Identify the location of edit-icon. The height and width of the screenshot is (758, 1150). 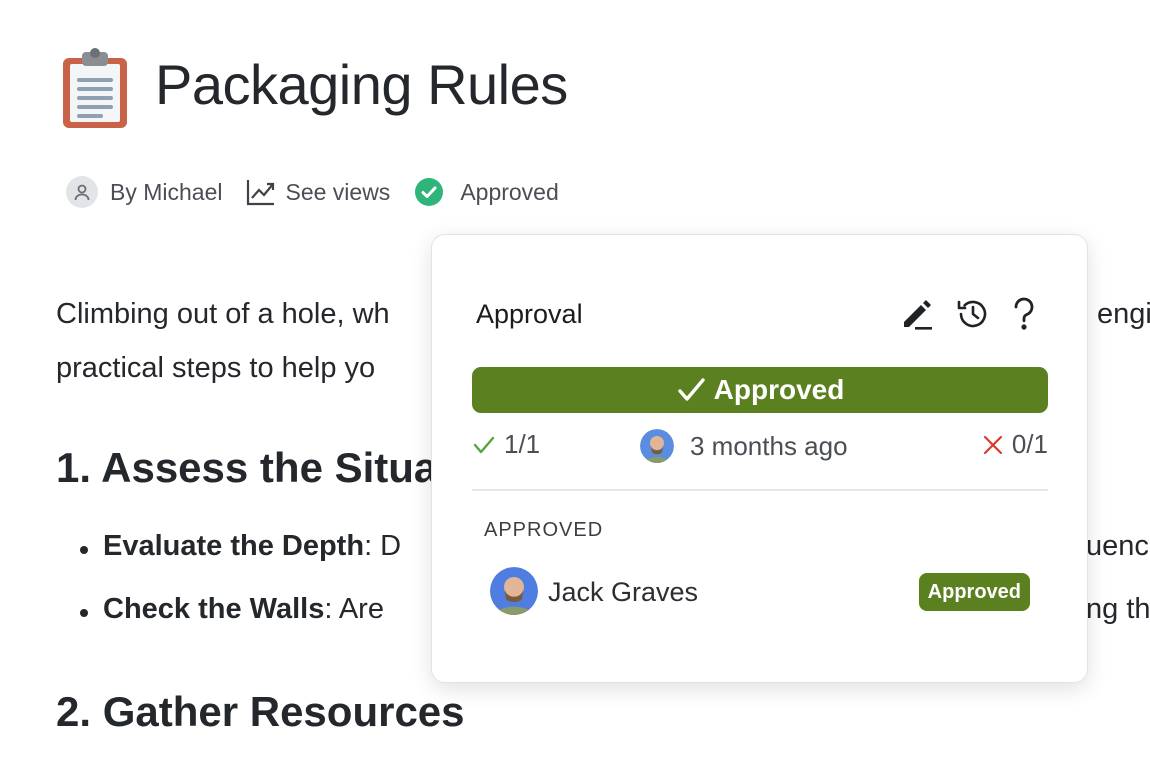
(917, 314).